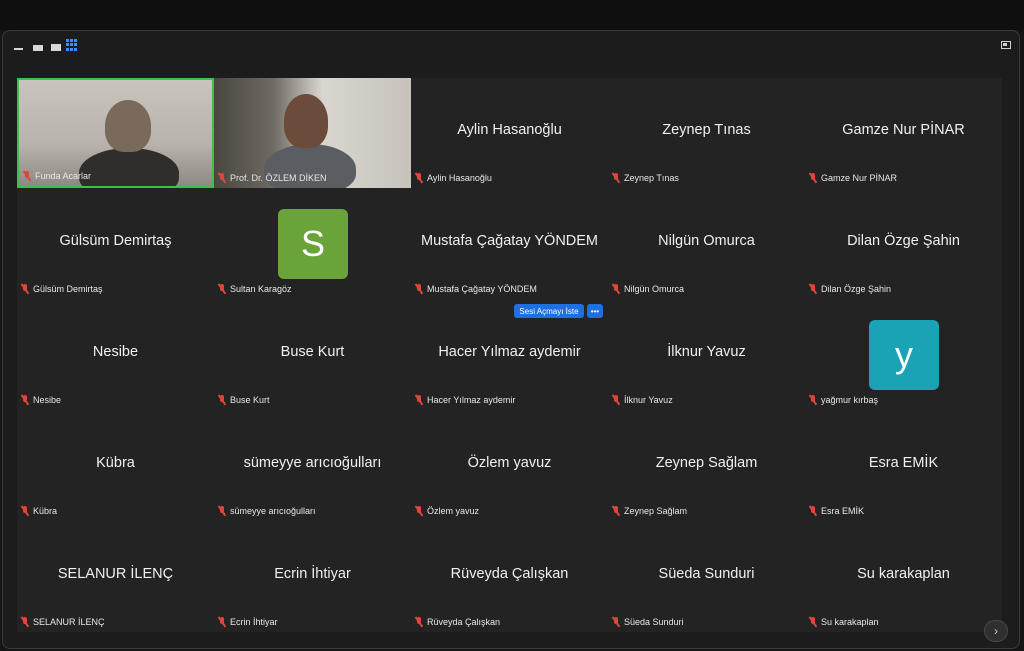 The width and height of the screenshot is (1024, 651). I want to click on side-by-side-icon, so click(38, 46).